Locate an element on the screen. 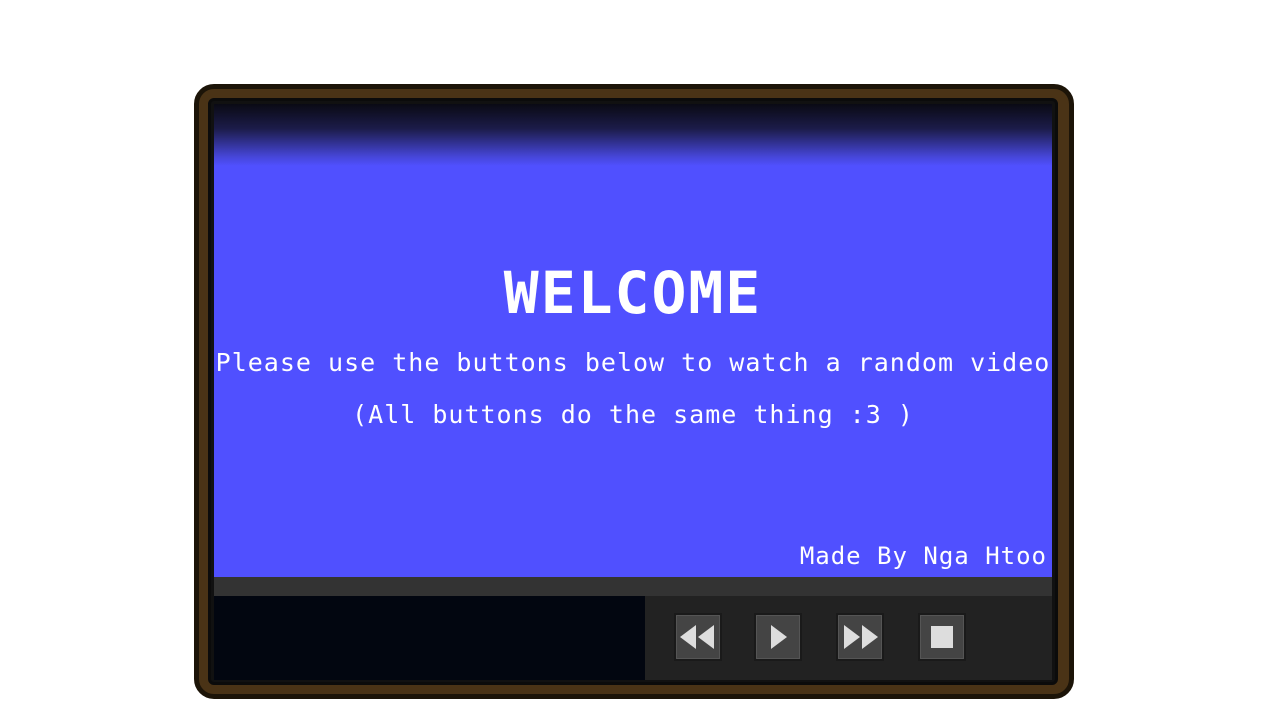  screen-top-shade is located at coordinates (633, 135).